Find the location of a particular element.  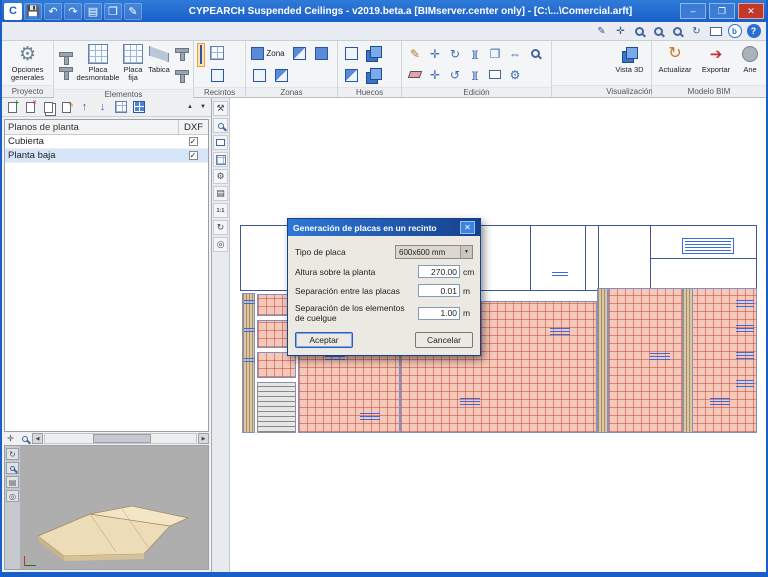

preview-viewport is located at coordinates (114, 507).